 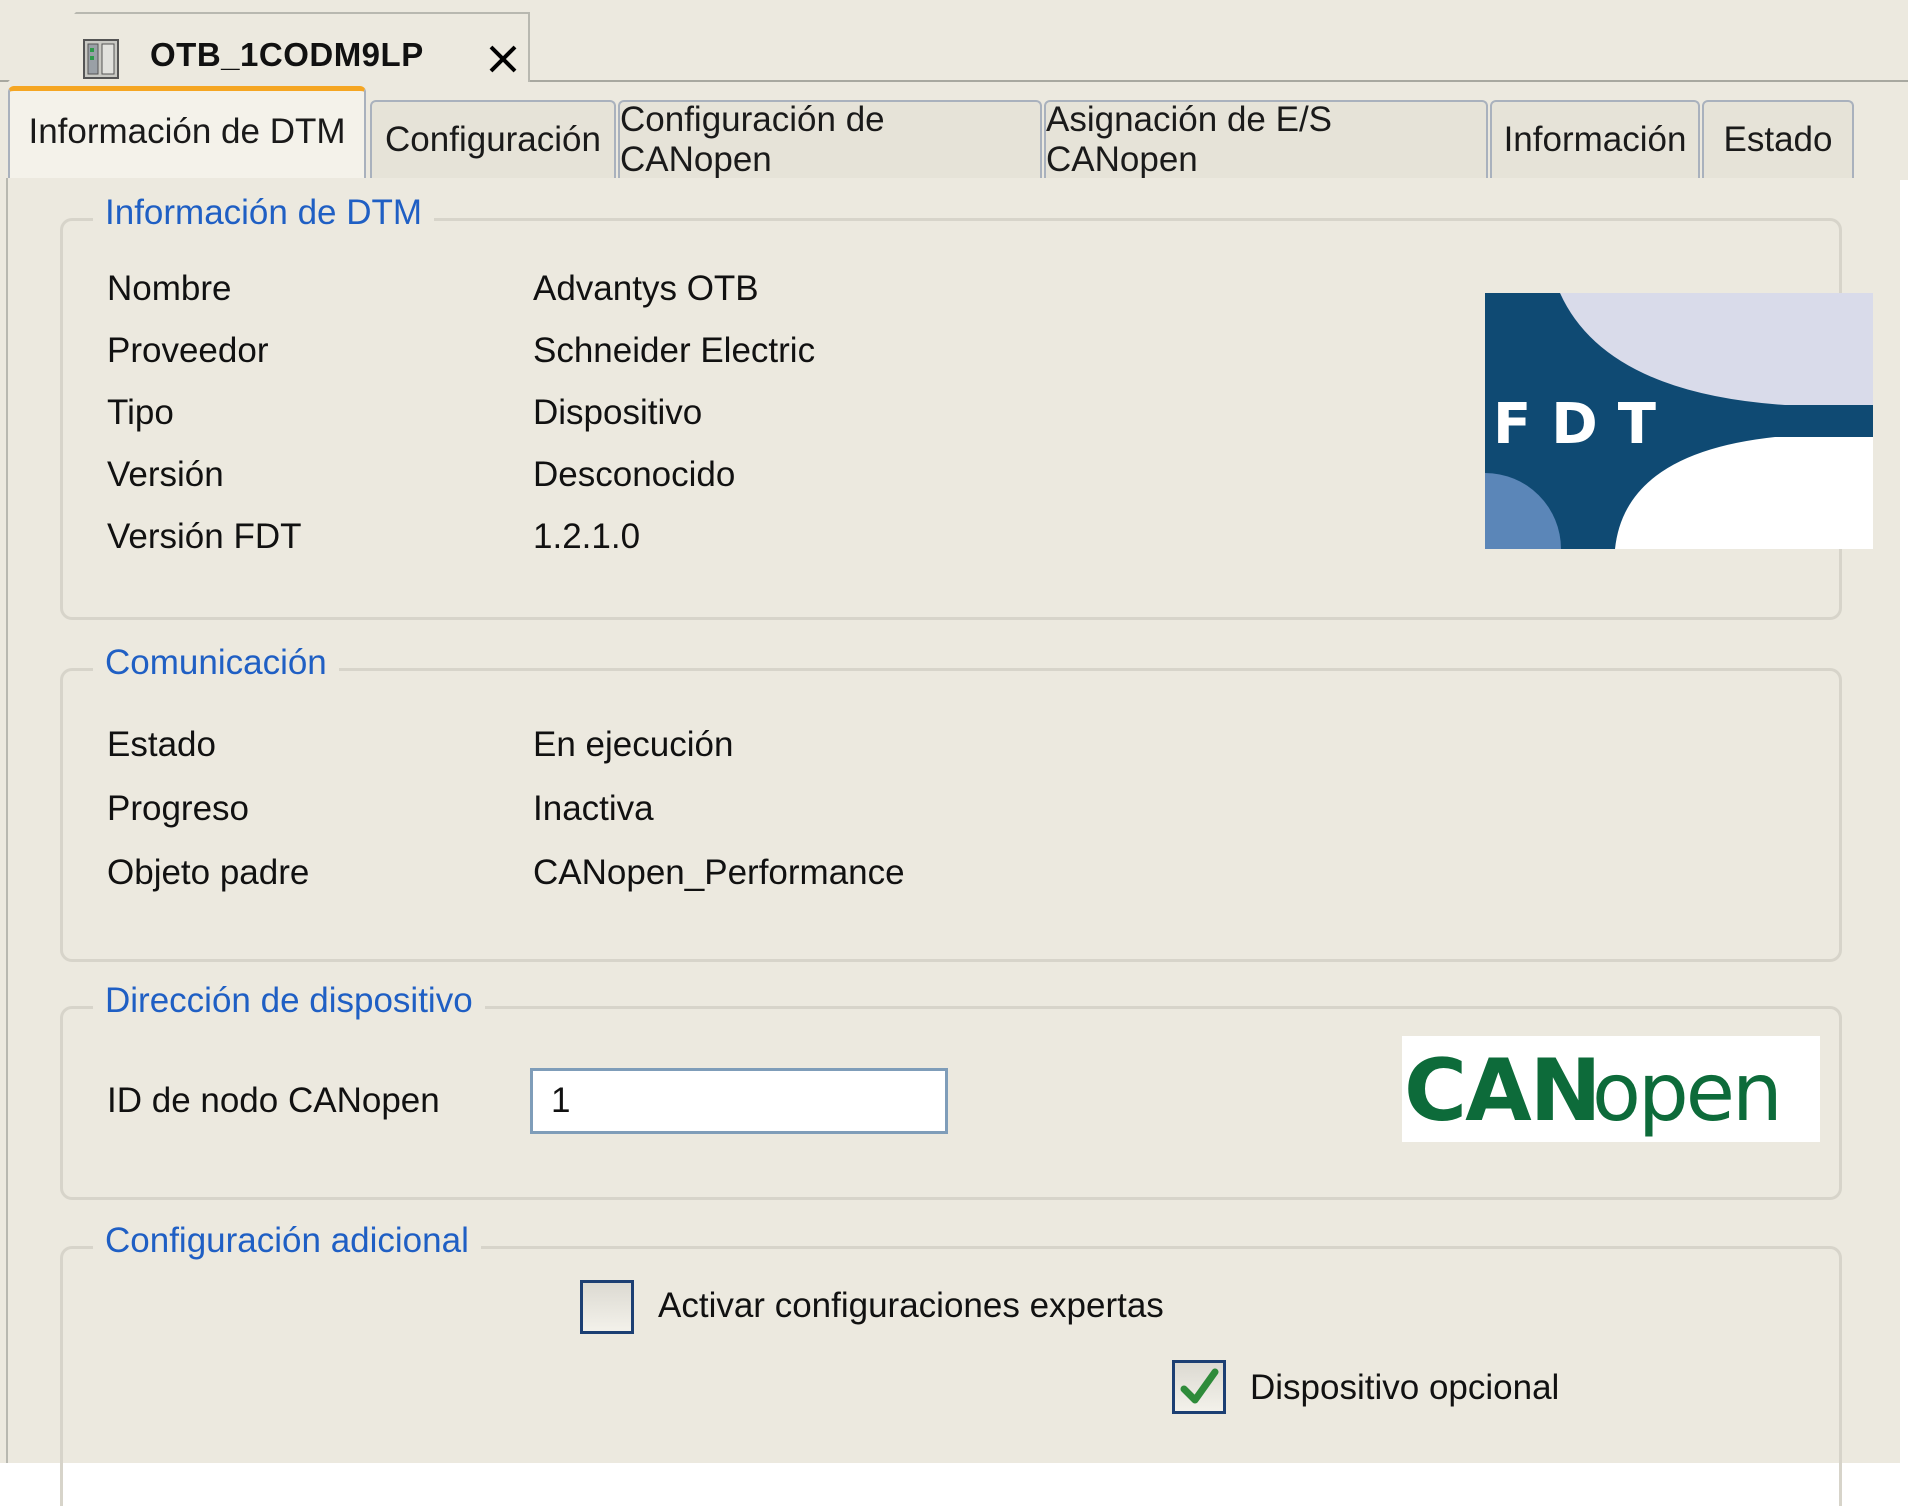 I want to click on checkmark-icon, so click(x=1199, y=1386).